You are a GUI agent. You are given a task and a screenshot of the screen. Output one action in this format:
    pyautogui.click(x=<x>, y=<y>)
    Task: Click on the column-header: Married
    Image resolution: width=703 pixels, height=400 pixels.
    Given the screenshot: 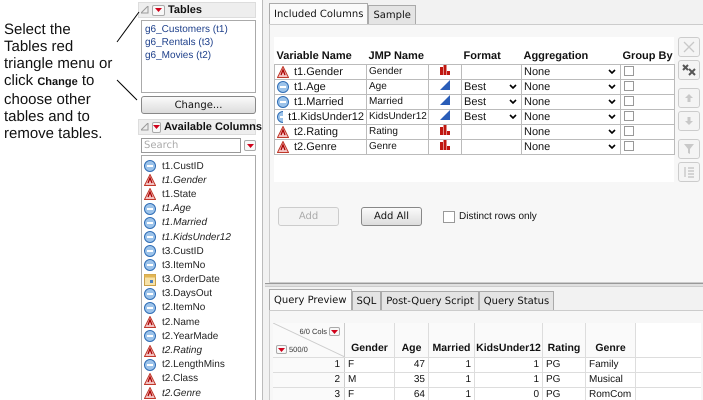 What is the action you would take?
    pyautogui.click(x=451, y=348)
    